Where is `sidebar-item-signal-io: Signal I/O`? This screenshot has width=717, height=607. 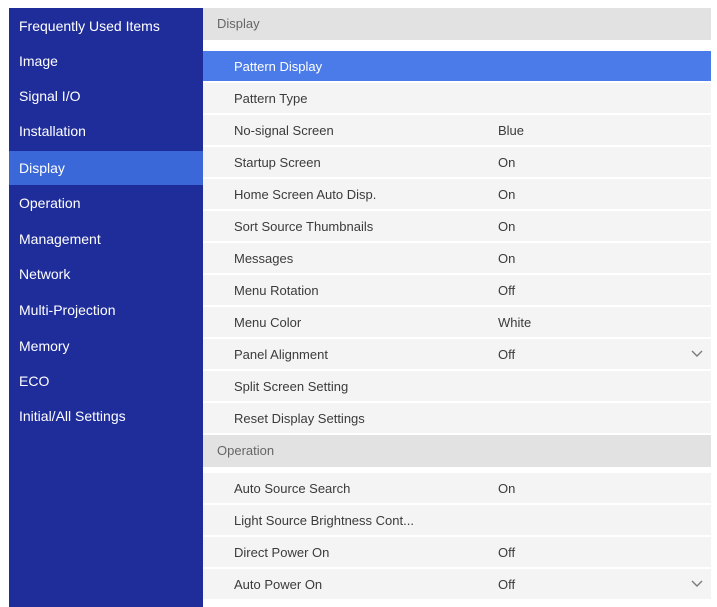 sidebar-item-signal-io: Signal I/O is located at coordinates (106, 96).